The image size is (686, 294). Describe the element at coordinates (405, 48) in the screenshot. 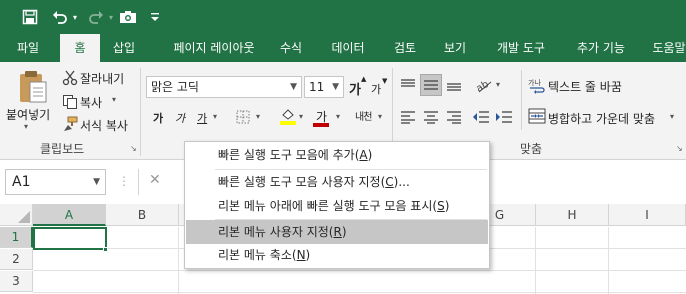

I see `tab-review: 검토` at that location.